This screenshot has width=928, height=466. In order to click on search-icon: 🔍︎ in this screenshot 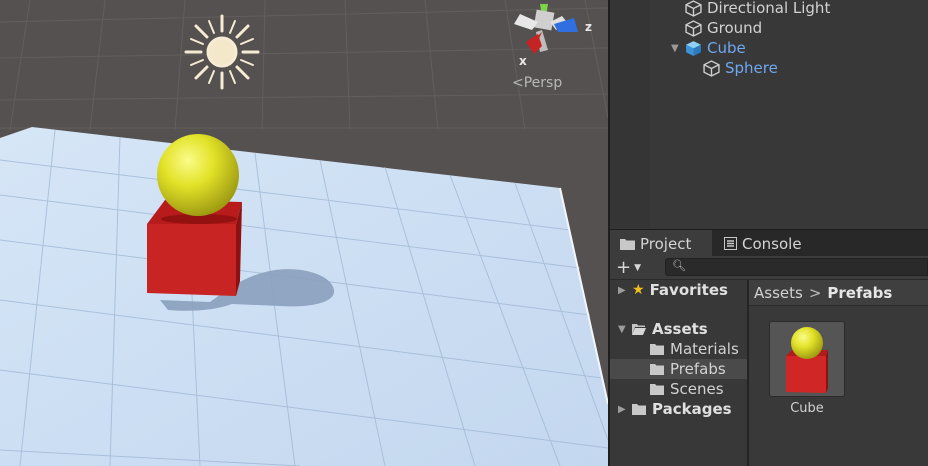, I will do `click(679, 265)`.